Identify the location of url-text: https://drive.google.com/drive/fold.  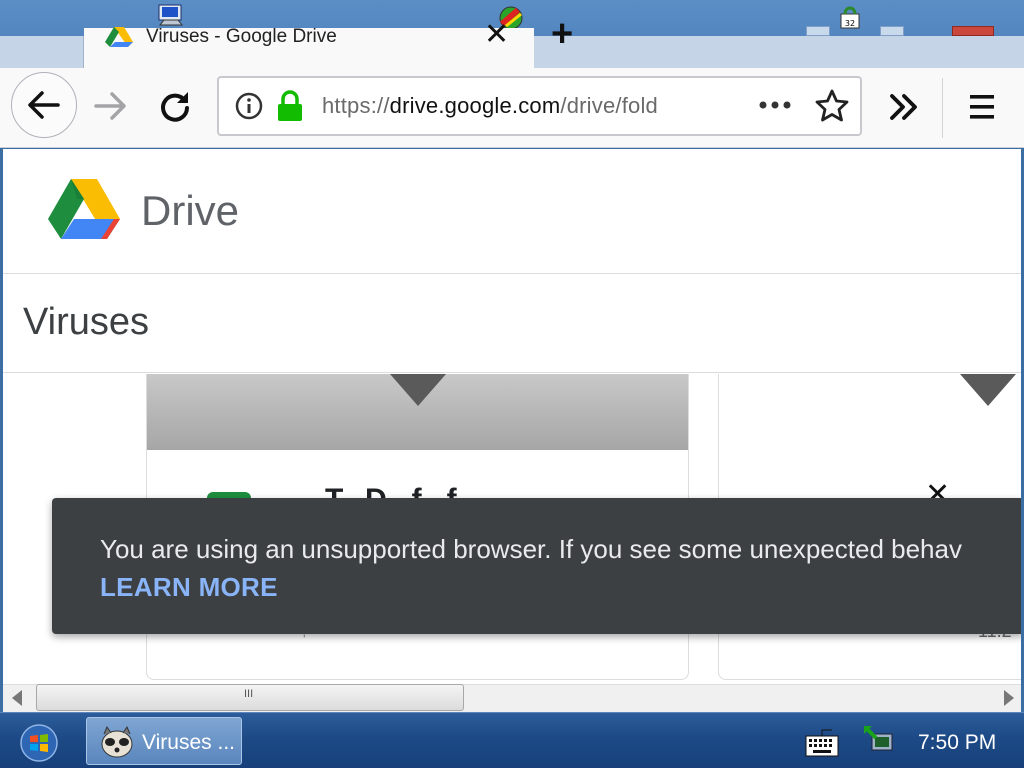
(503, 108).